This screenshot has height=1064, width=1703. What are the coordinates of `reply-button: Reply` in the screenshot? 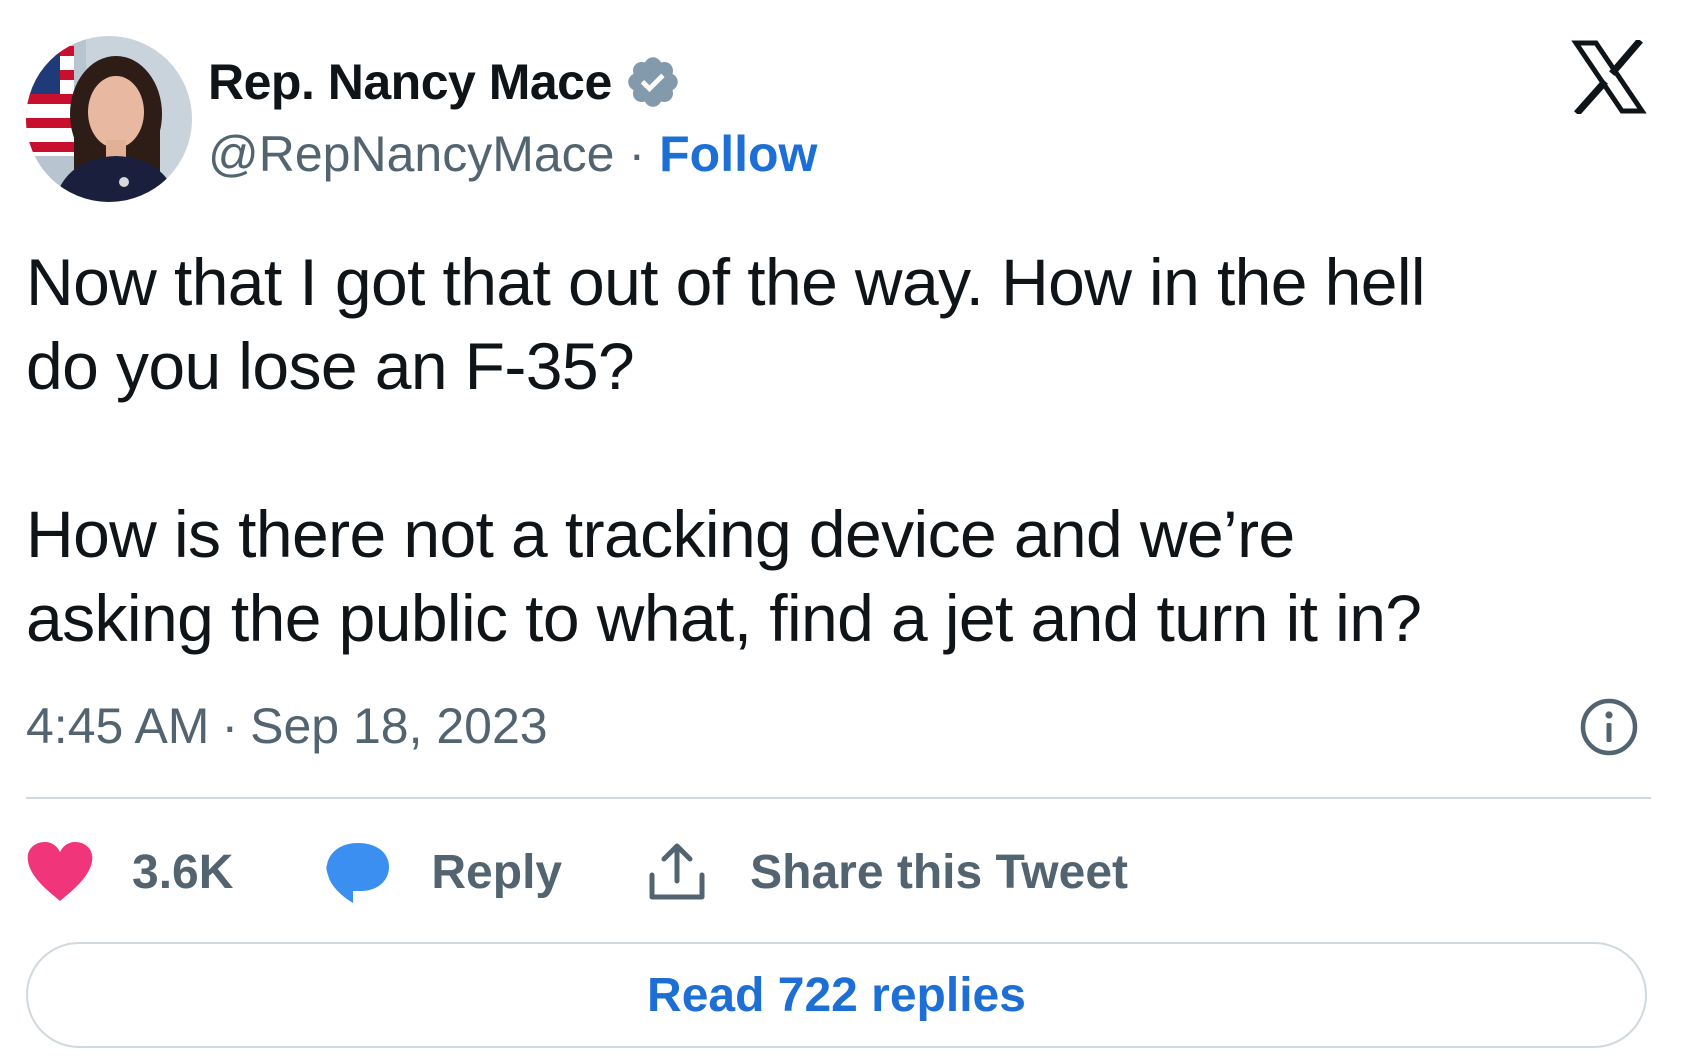 It's located at (443, 872).